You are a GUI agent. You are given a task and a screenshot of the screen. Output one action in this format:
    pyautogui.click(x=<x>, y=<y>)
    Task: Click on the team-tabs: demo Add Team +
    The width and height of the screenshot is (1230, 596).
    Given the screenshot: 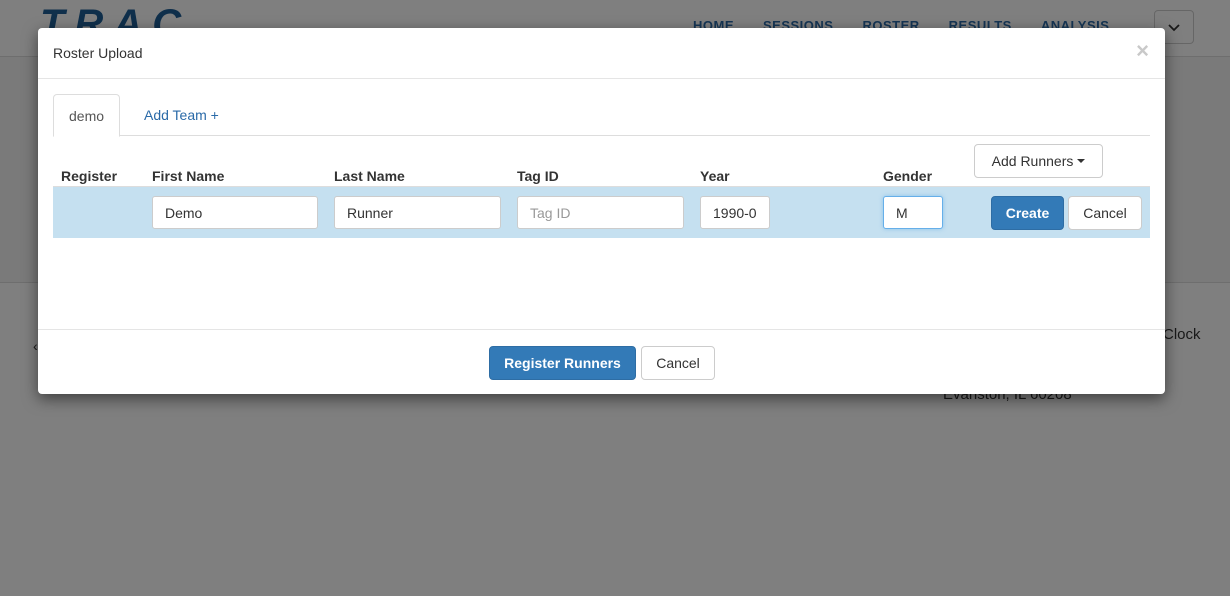 What is the action you would take?
    pyautogui.click(x=601, y=115)
    